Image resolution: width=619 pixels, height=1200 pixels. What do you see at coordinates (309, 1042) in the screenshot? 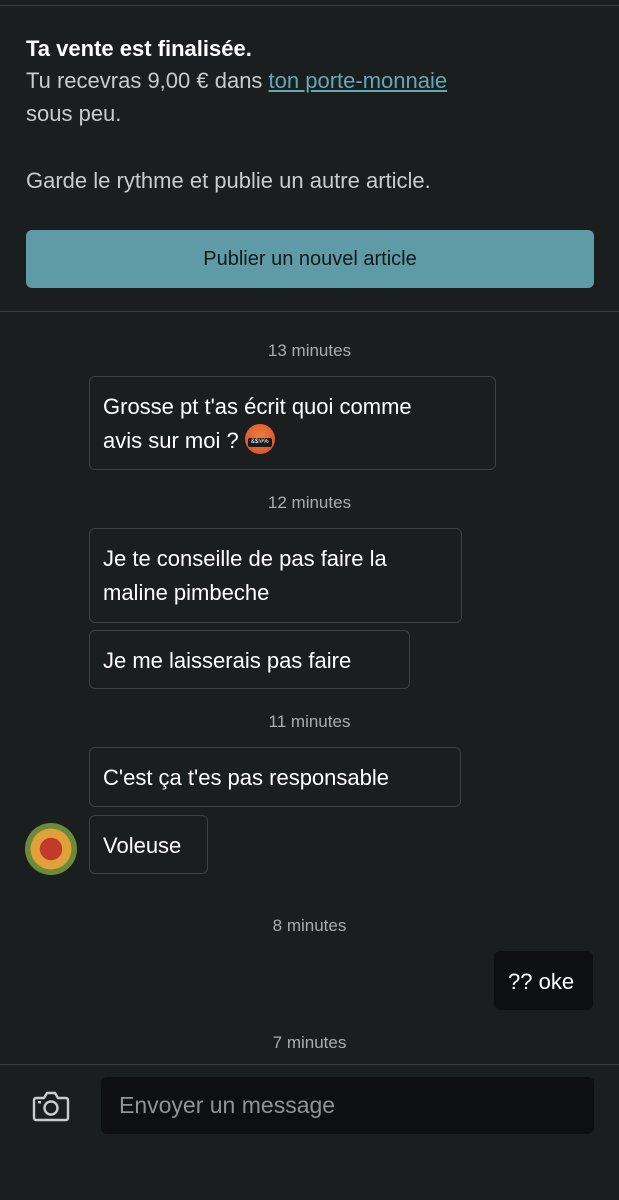
I see `timestamp: 7 minutes` at bounding box center [309, 1042].